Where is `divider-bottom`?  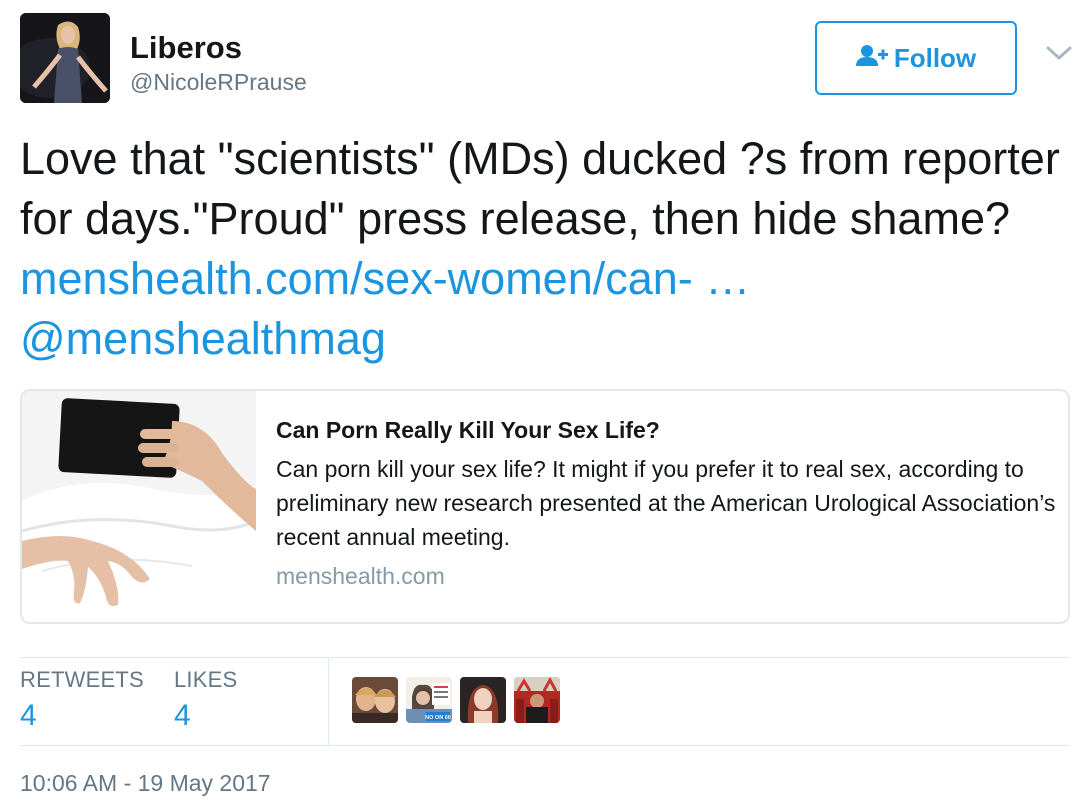 divider-bottom is located at coordinates (545, 745).